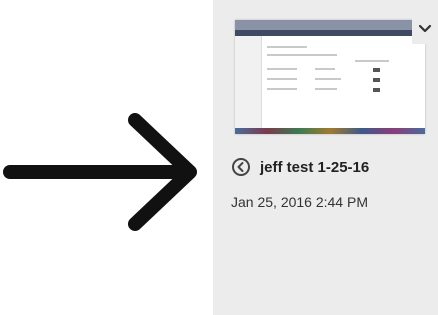 The width and height of the screenshot is (438, 315). Describe the element at coordinates (330, 25) in the screenshot. I see `thumbnail-titlebar` at that location.